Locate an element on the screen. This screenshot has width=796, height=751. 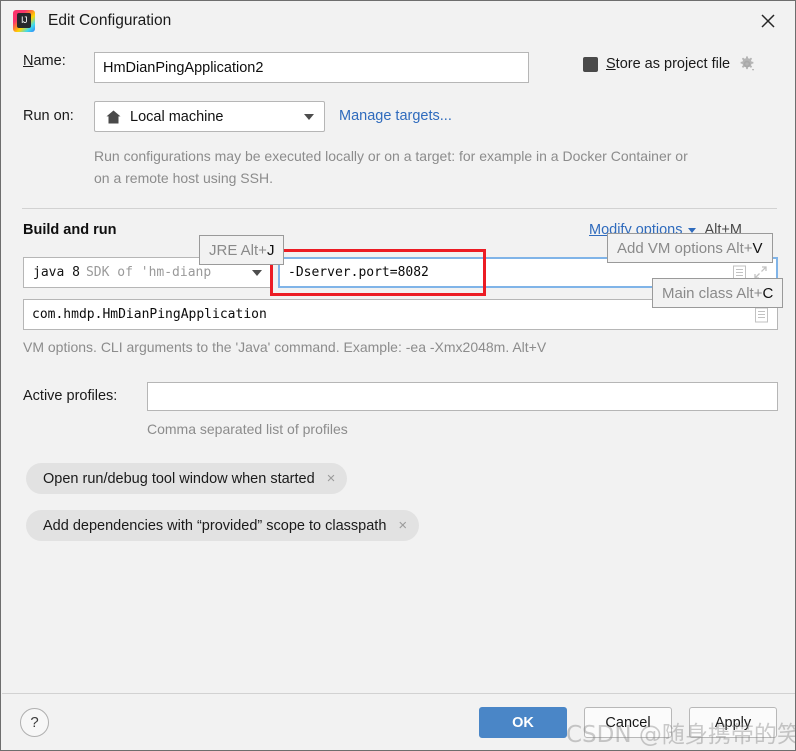
dialog-title: Edit Configuration is located at coordinates (110, 20).